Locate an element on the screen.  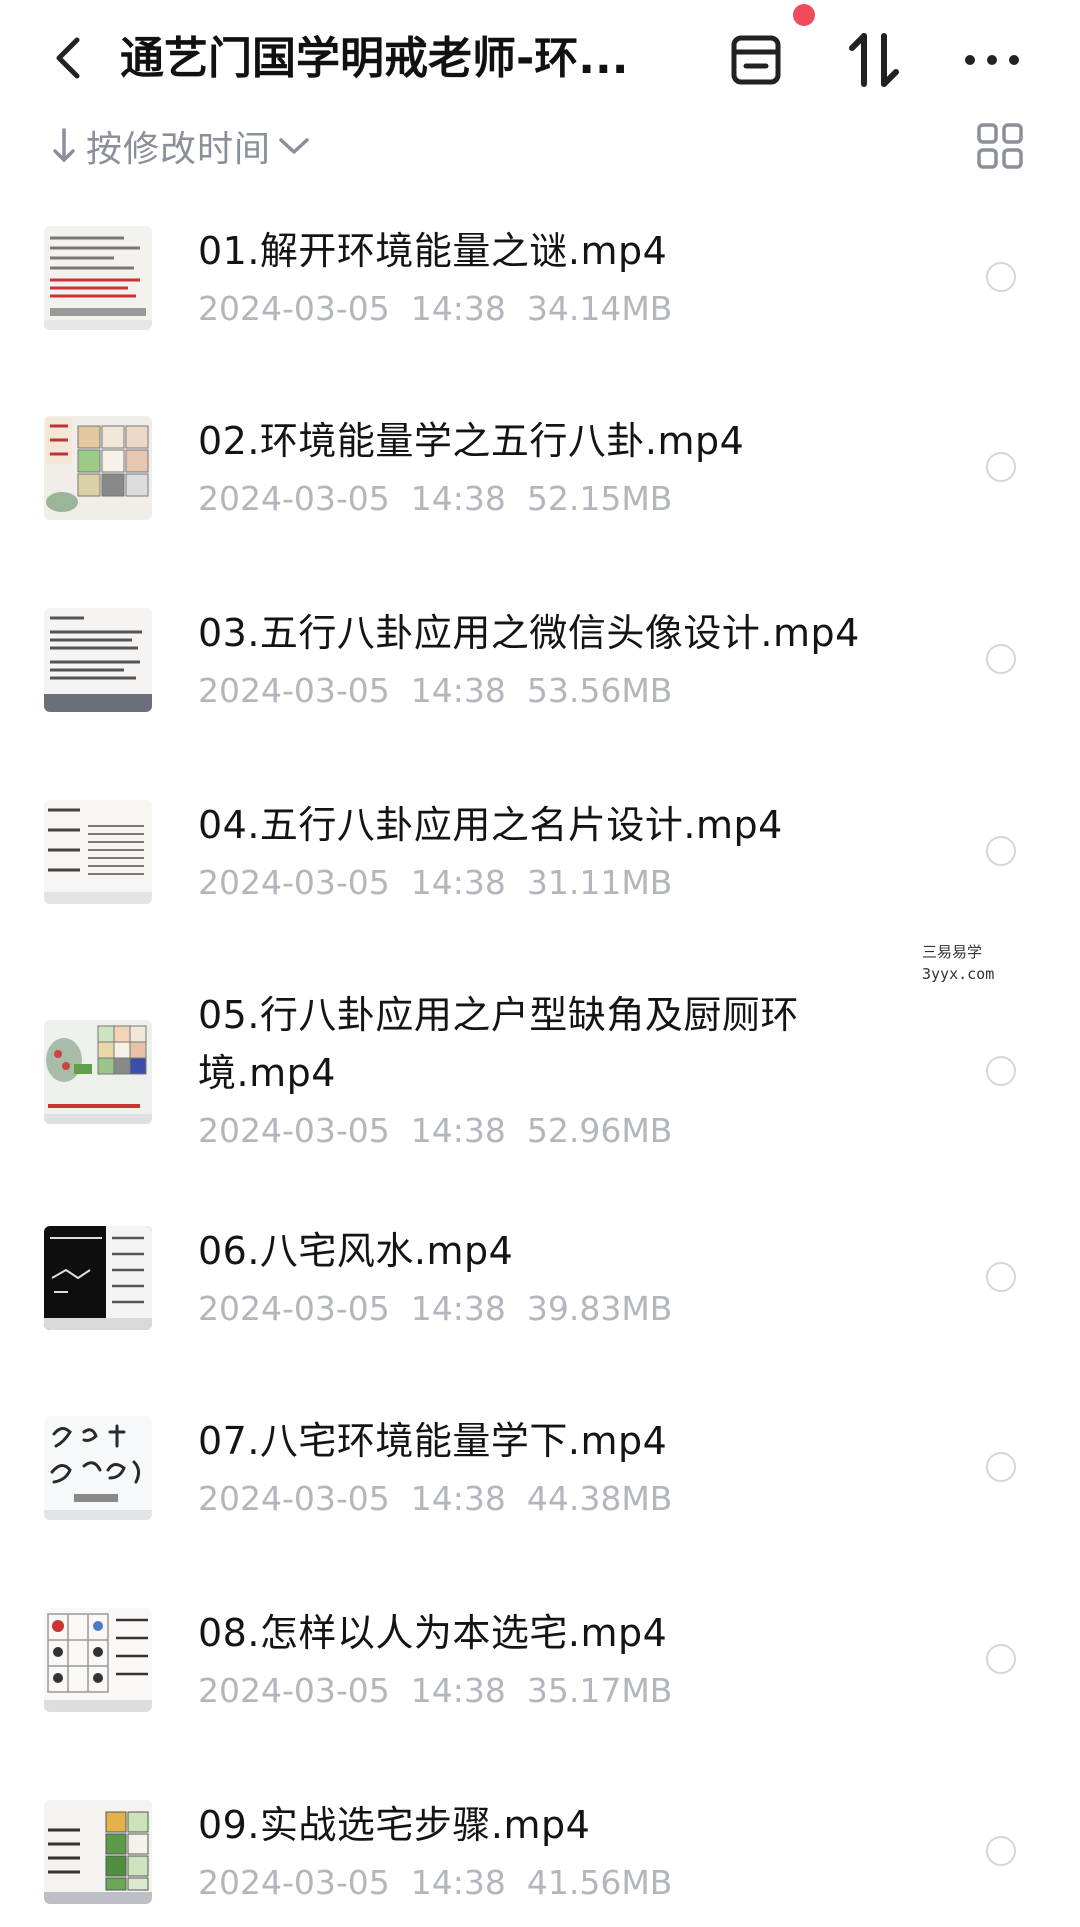
file-meta: 2024-03-05 14:38 35.17MB is located at coordinates (435, 1691).